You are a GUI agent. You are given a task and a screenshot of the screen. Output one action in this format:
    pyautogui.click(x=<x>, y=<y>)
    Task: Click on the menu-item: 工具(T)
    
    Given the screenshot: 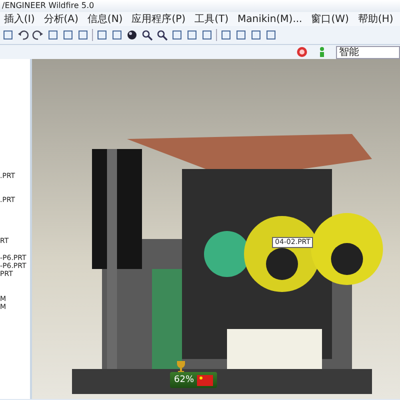 What is the action you would take?
    pyautogui.click(x=211, y=19)
    